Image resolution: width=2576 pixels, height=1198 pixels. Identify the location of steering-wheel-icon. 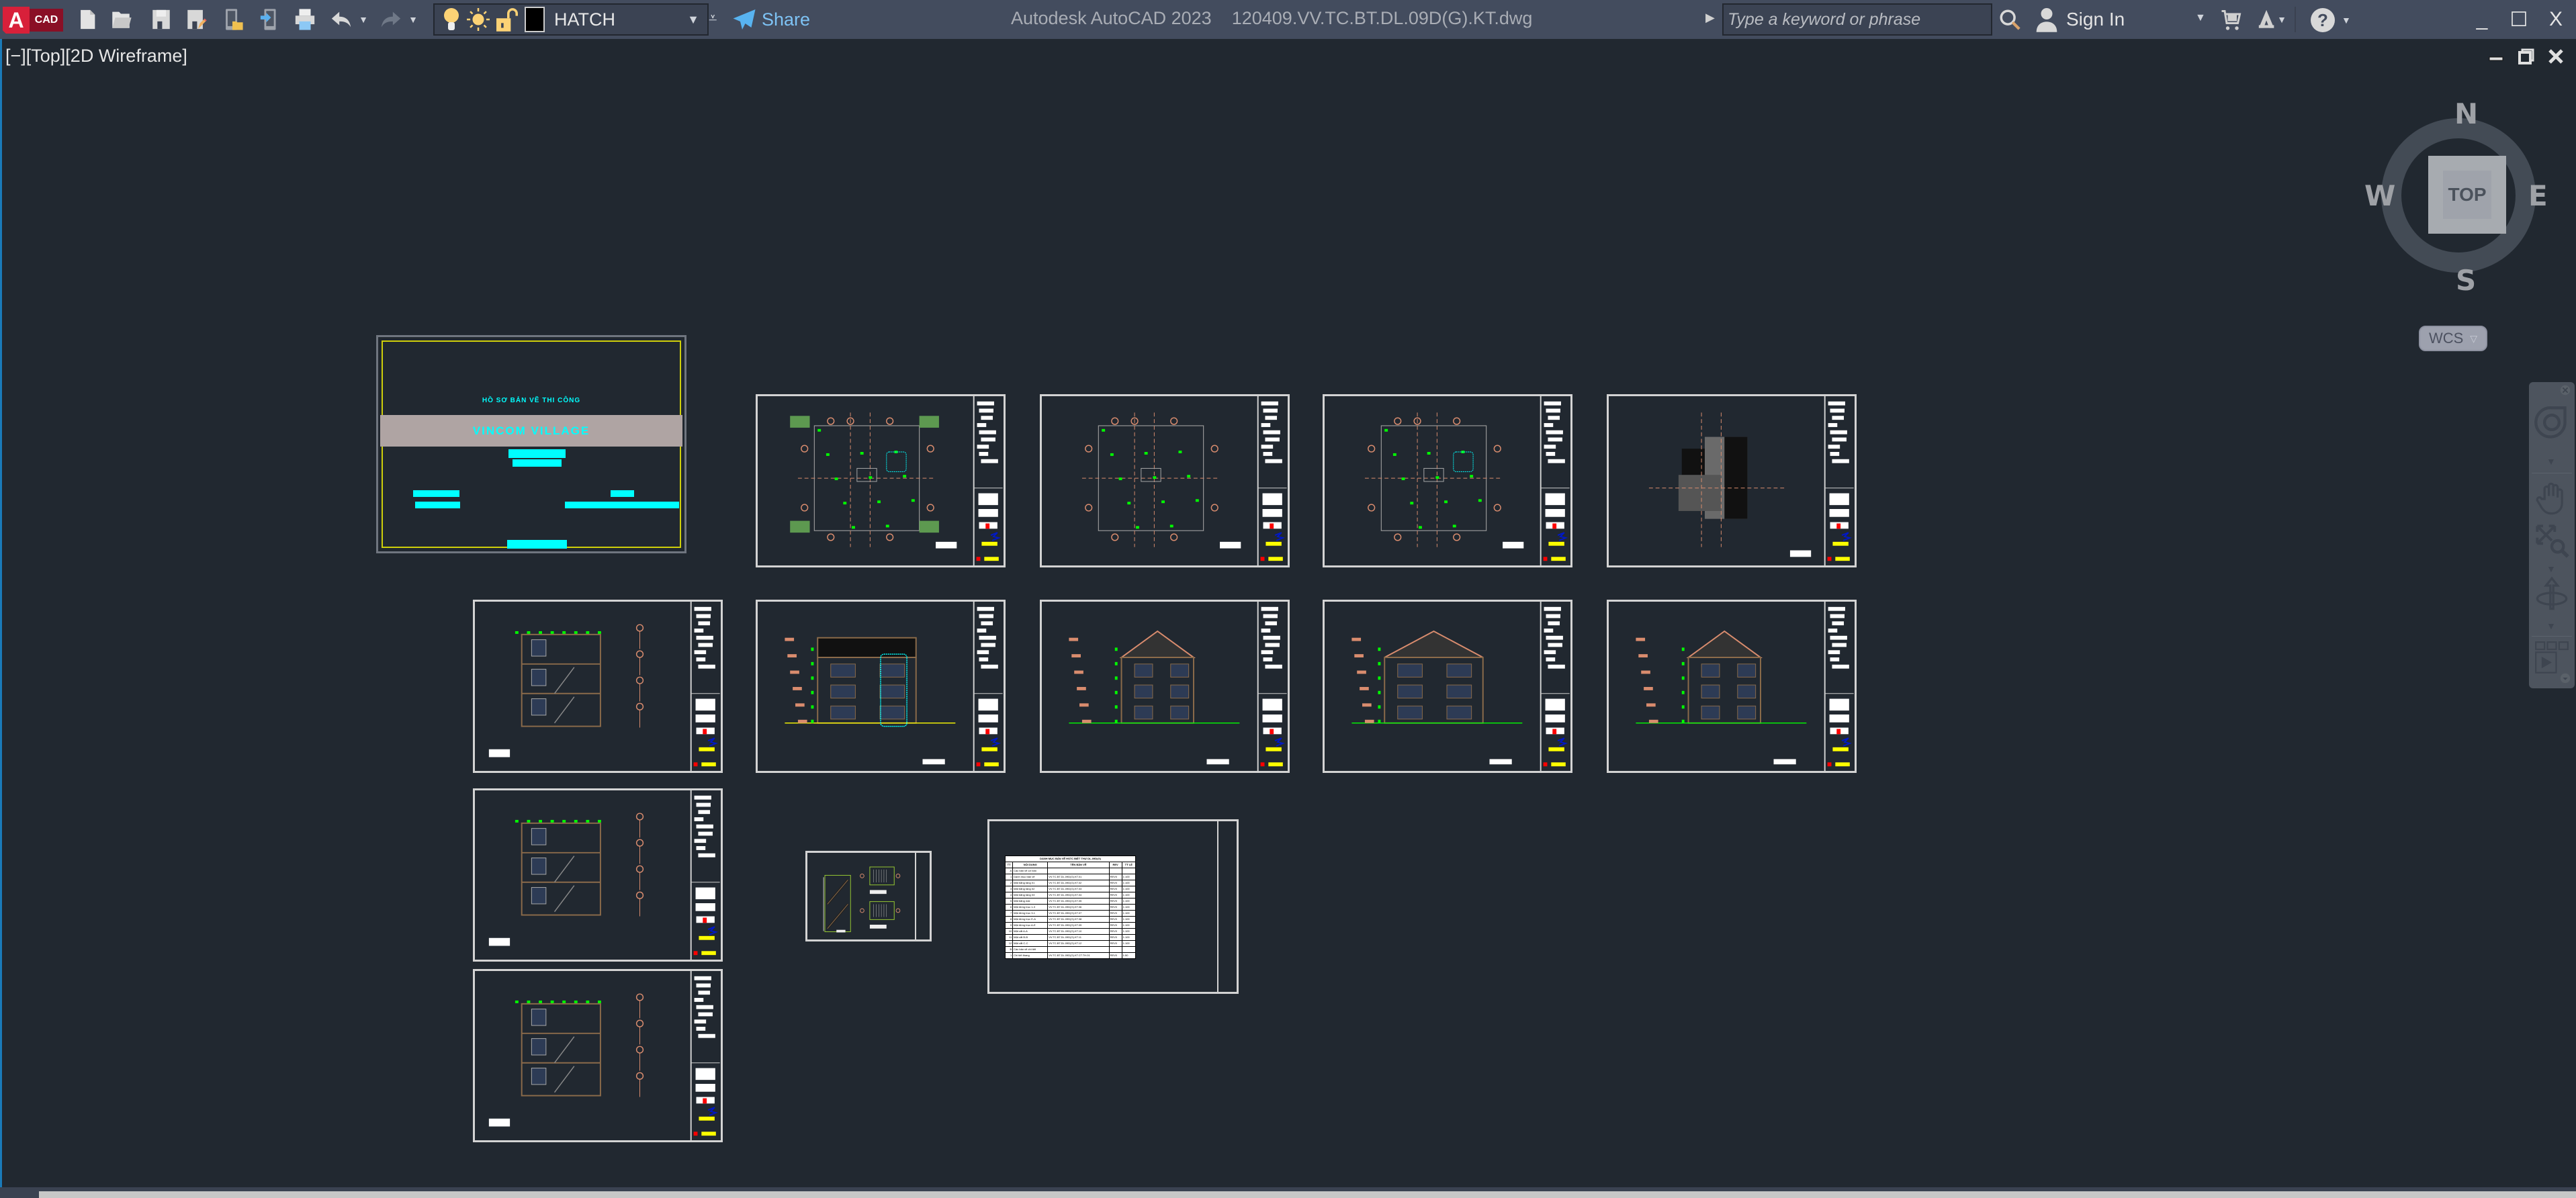
(2551, 423).